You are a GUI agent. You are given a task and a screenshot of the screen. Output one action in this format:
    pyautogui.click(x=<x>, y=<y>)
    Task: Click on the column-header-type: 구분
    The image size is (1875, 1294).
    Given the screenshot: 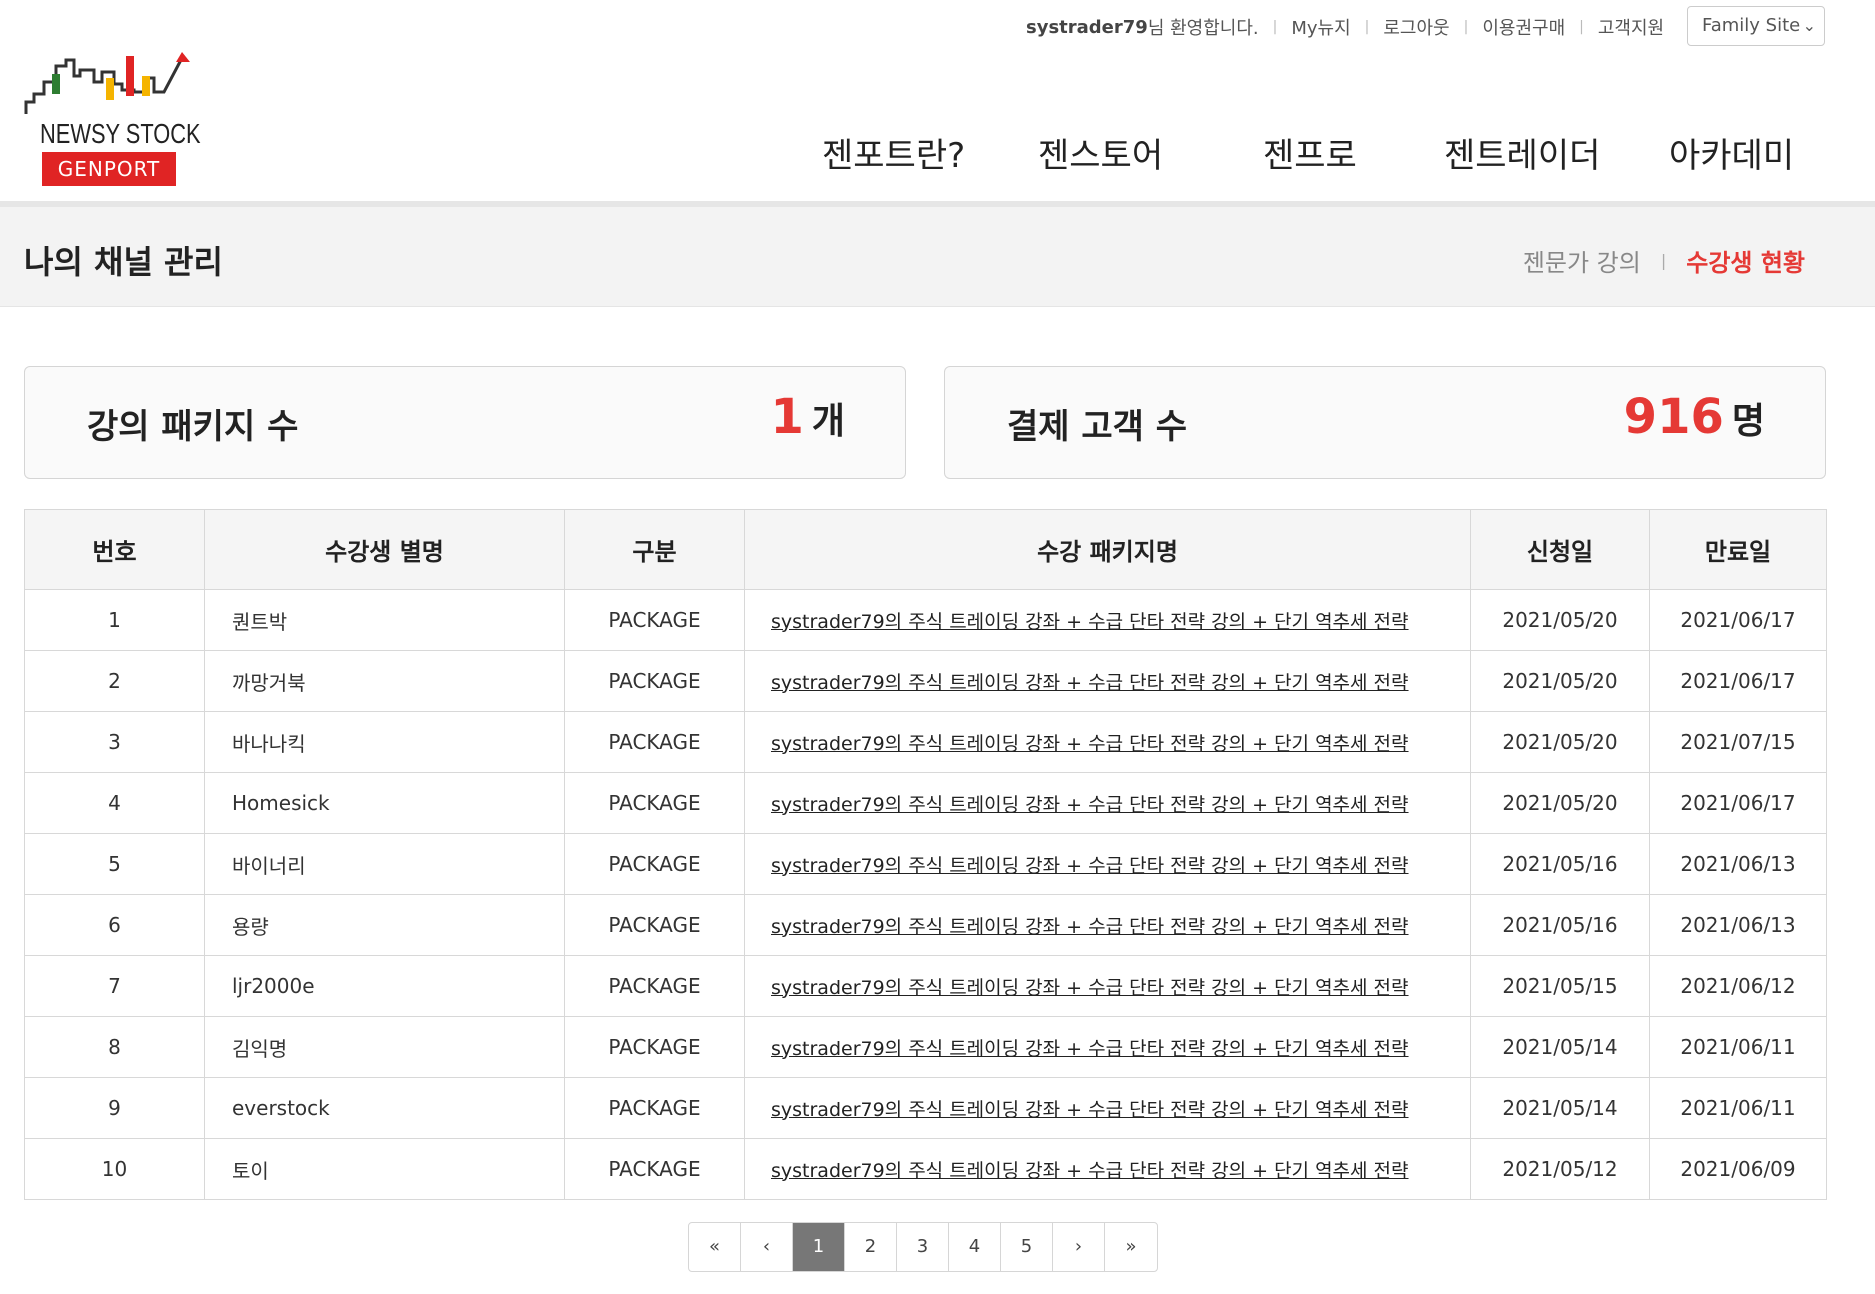 What is the action you would take?
    pyautogui.click(x=654, y=549)
    